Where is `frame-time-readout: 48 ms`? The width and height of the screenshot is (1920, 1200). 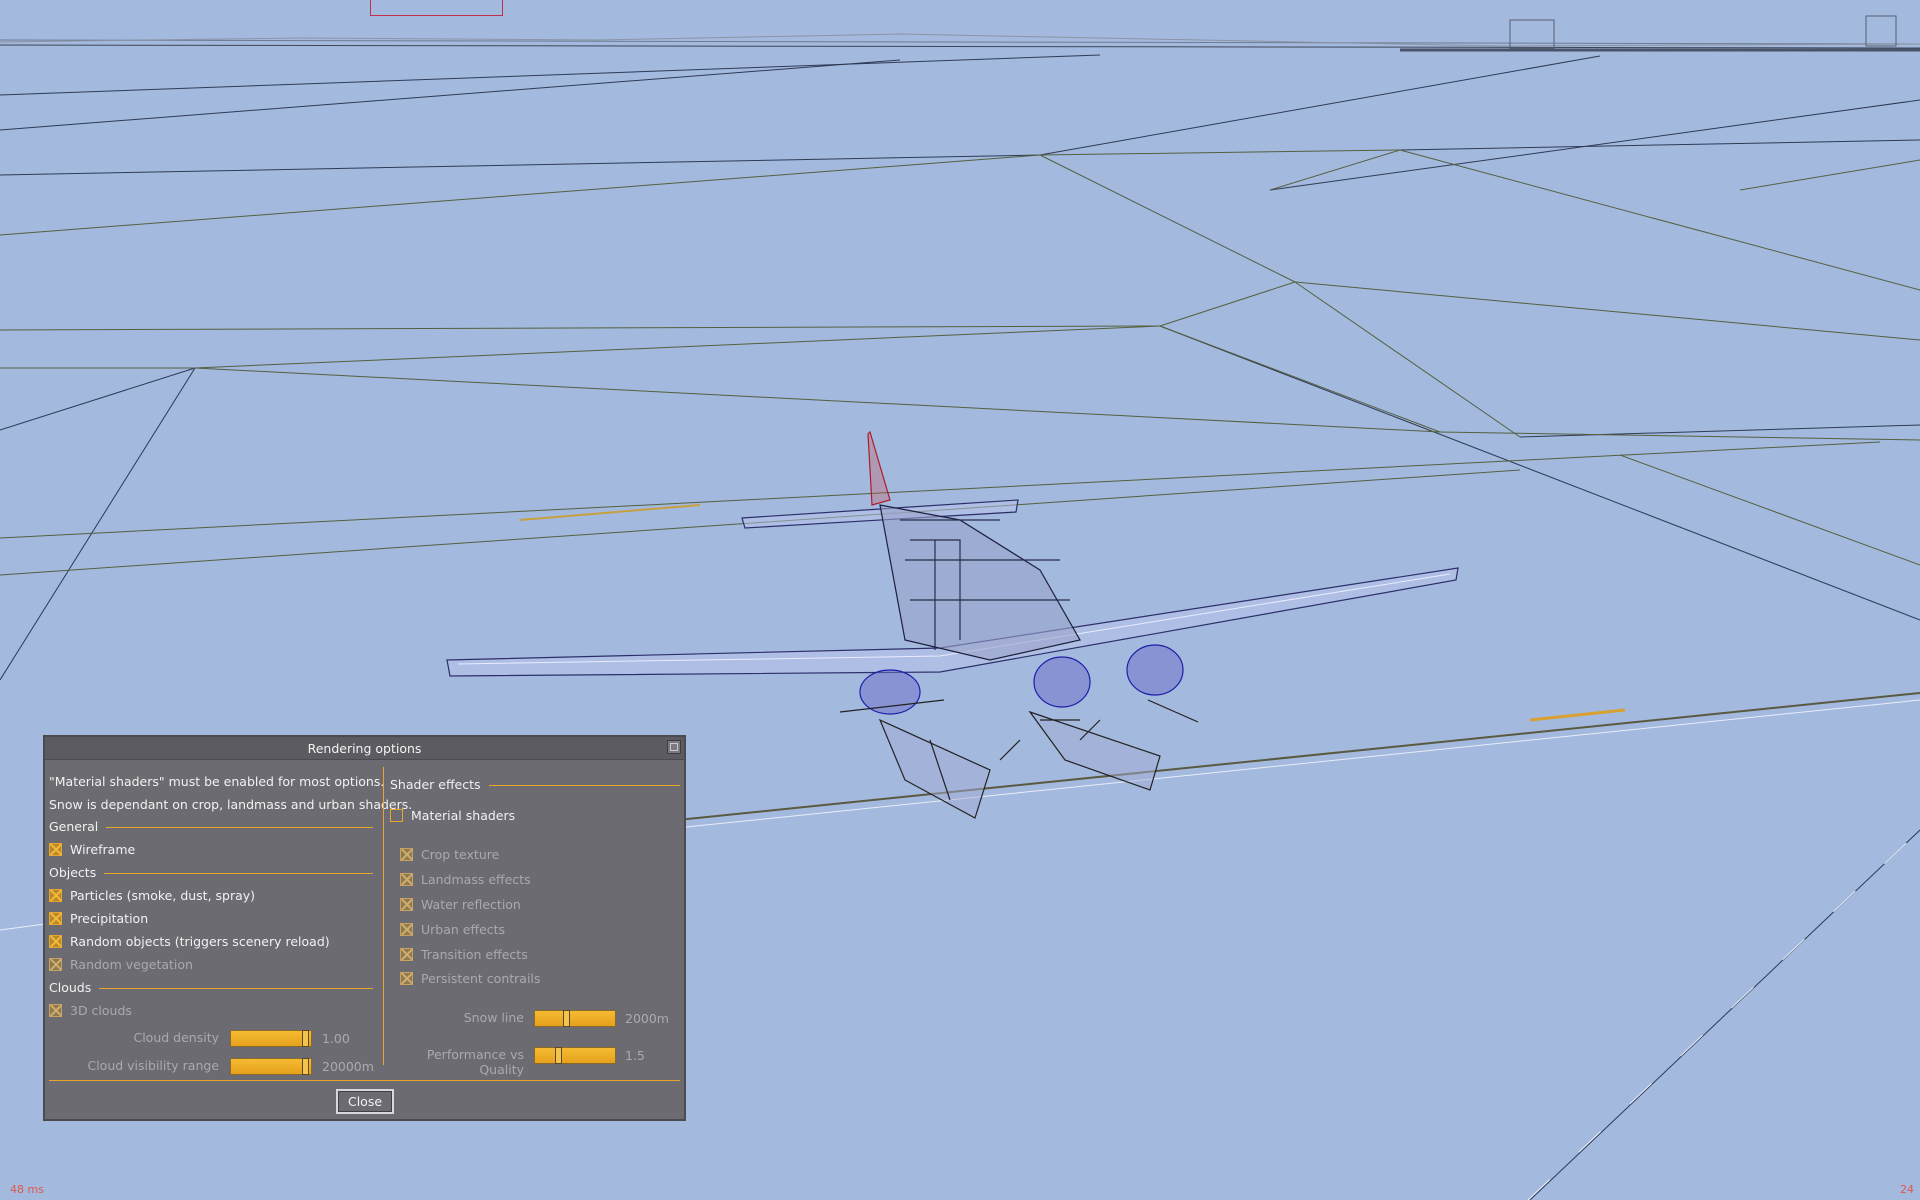
frame-time-readout: 48 ms is located at coordinates (27, 1189).